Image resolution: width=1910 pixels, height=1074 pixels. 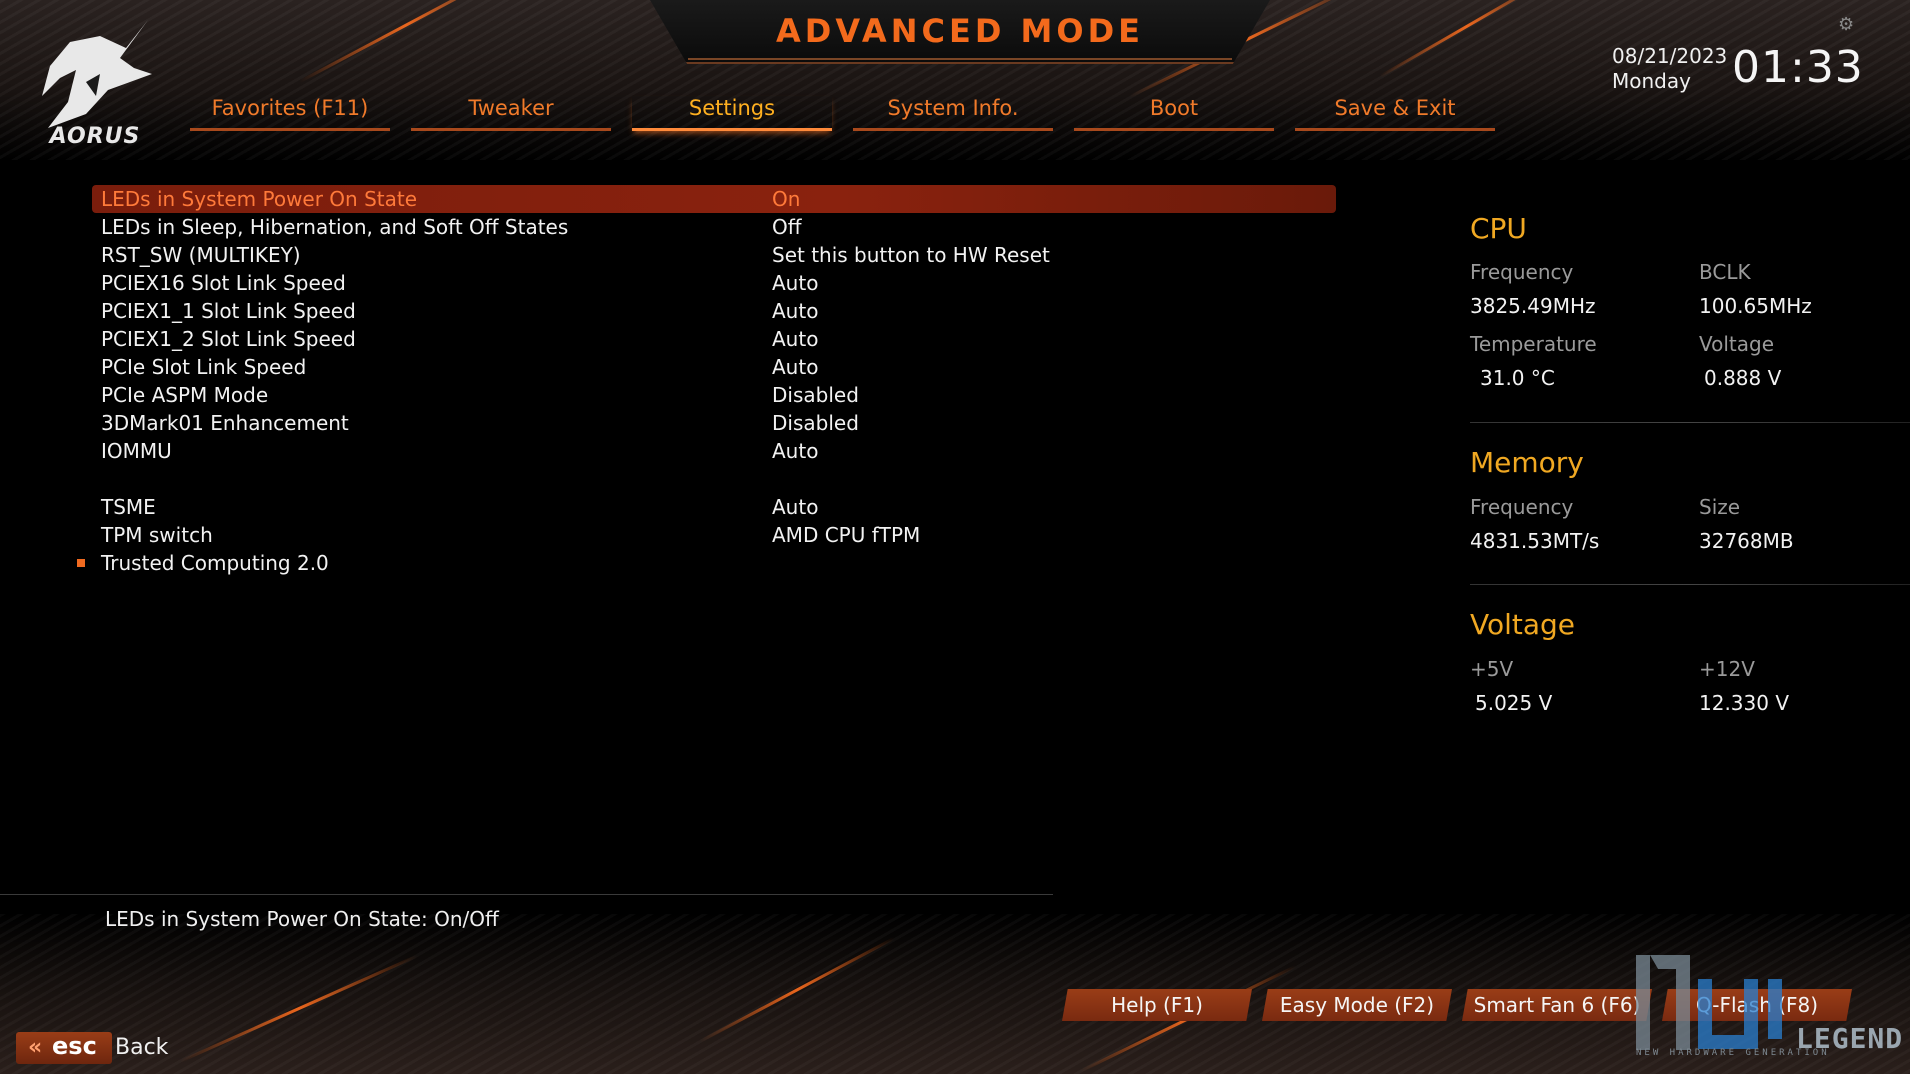 What do you see at coordinates (960, 31) in the screenshot?
I see `page-title: ADVANCED MODE` at bounding box center [960, 31].